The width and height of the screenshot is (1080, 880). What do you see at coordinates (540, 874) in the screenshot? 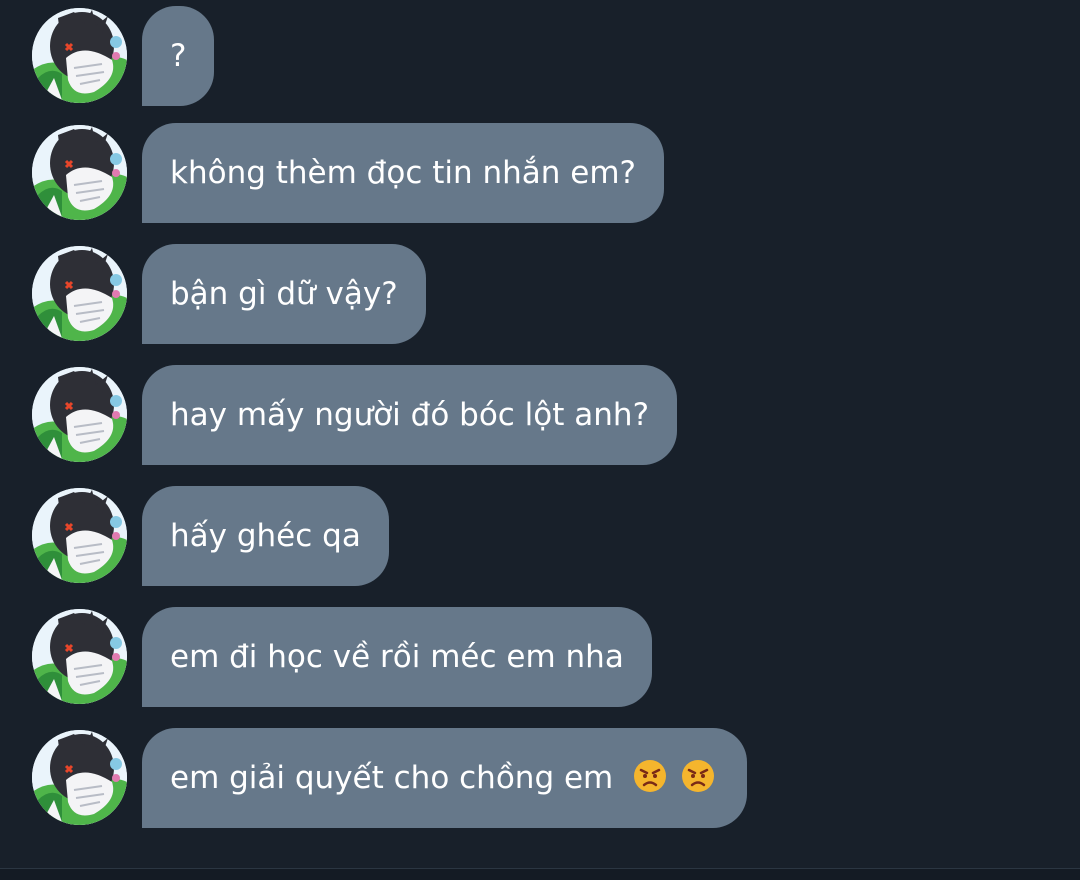
I see `bottom-divider` at bounding box center [540, 874].